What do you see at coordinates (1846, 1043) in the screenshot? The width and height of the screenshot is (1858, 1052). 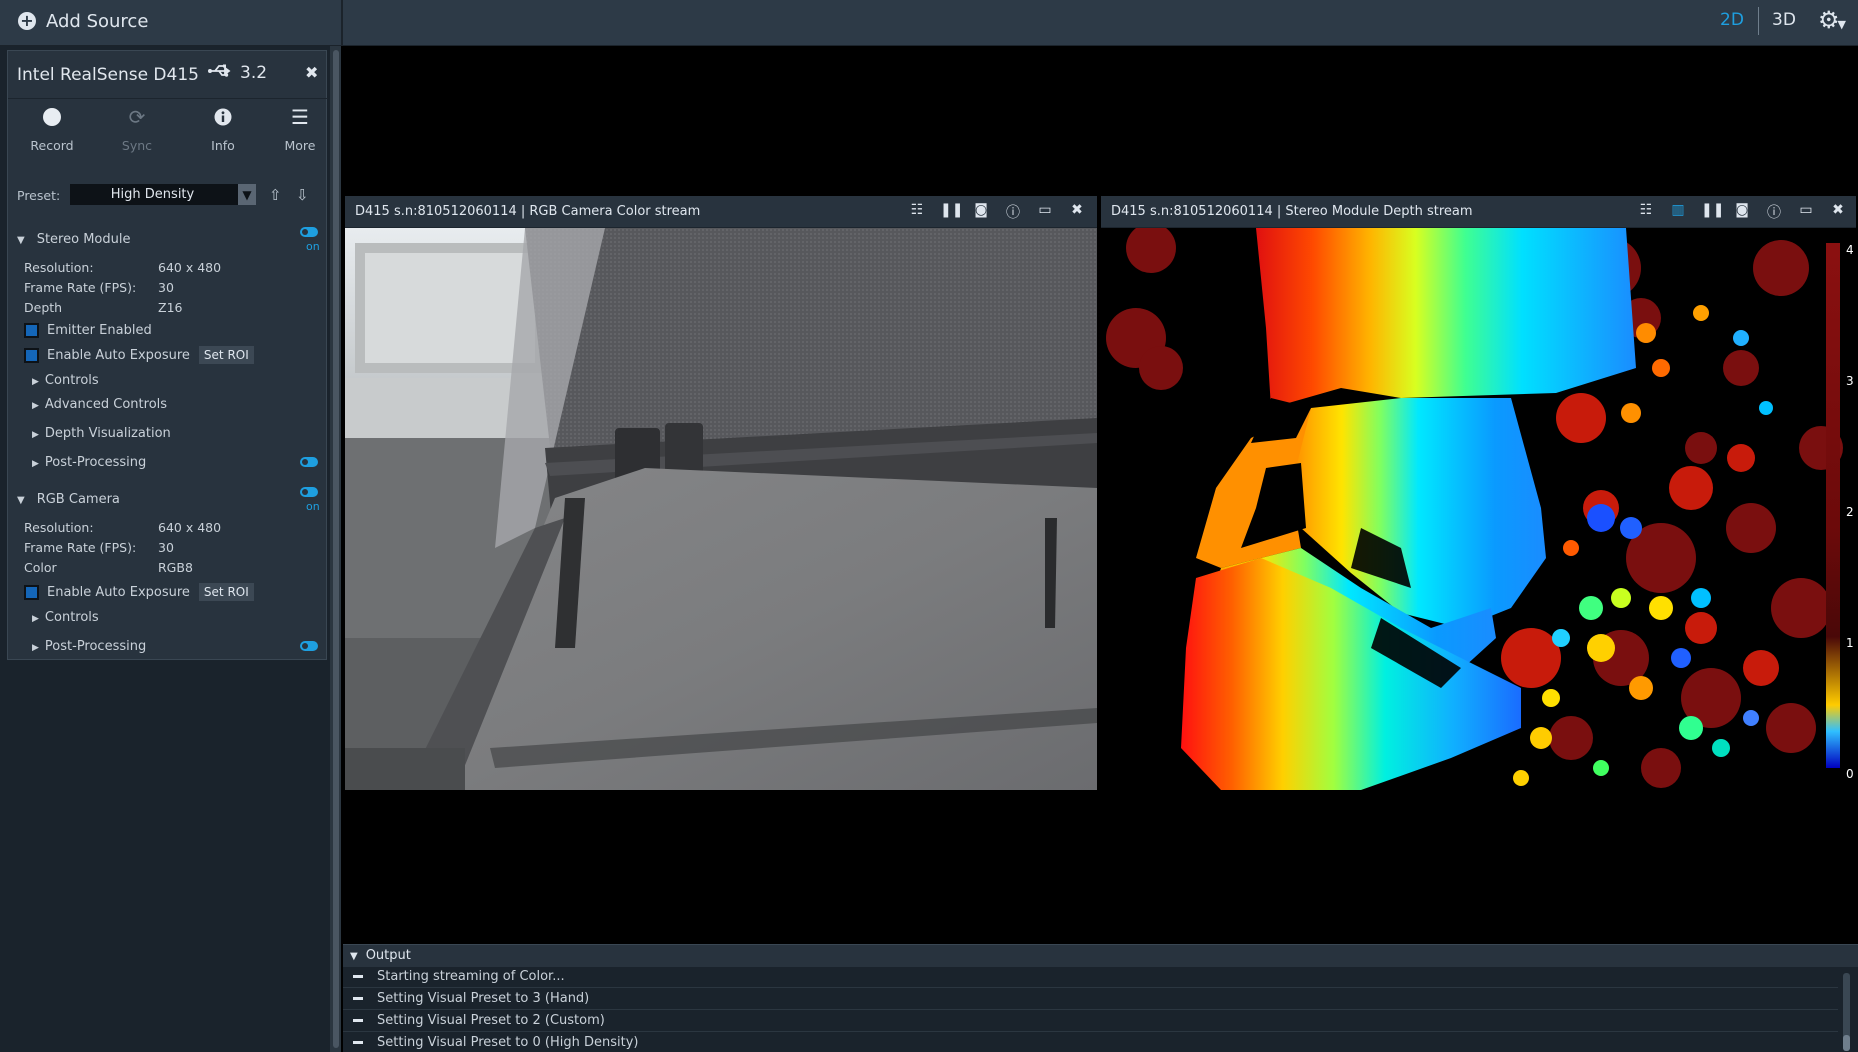 I see `output-scrollbar` at bounding box center [1846, 1043].